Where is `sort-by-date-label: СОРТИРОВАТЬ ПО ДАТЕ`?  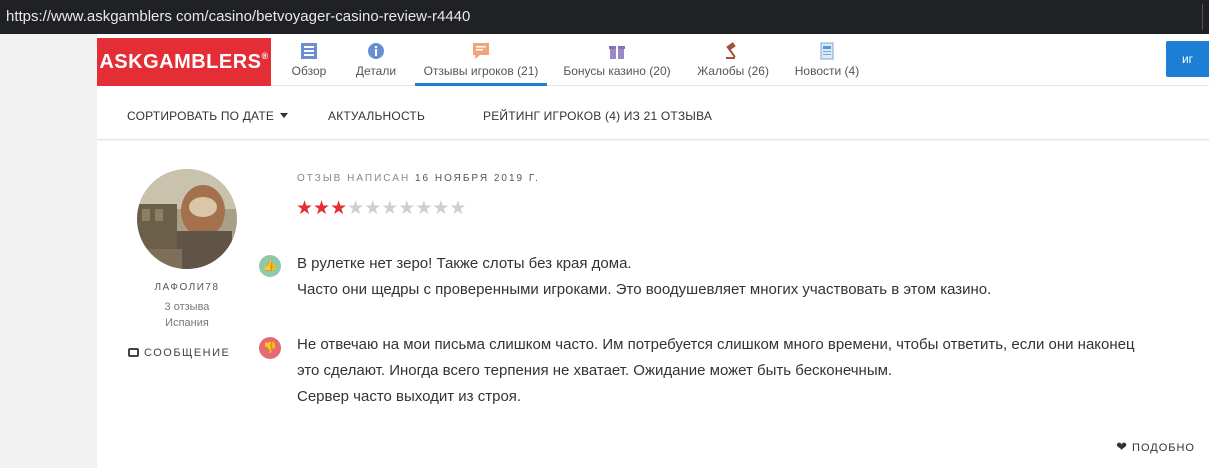
sort-by-date-label: СОРТИРОВАТЬ ПО ДАТЕ is located at coordinates (201, 116).